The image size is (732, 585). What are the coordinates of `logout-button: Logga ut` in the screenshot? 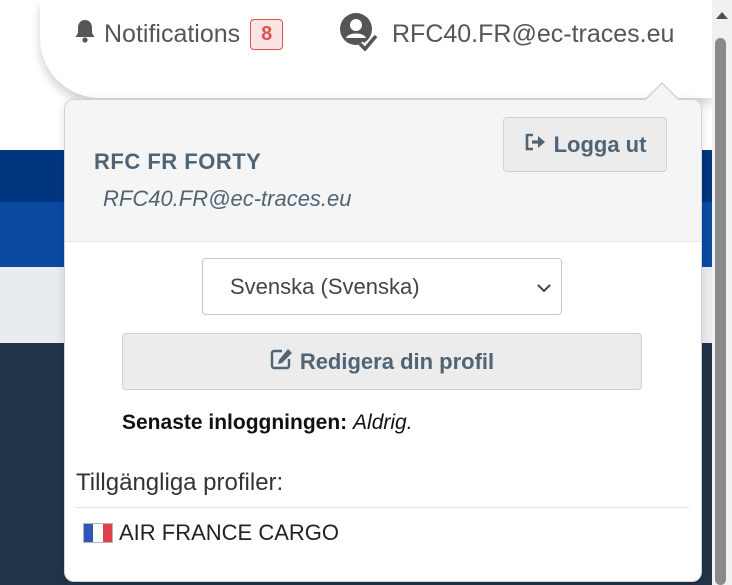 It's located at (585, 144).